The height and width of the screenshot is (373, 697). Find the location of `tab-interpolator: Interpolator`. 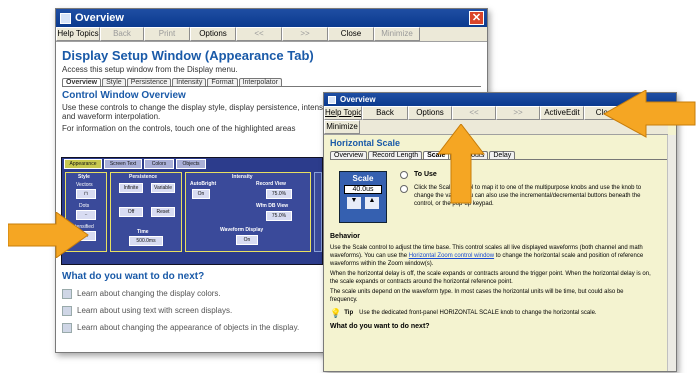

tab-interpolator: Interpolator is located at coordinates (260, 82).